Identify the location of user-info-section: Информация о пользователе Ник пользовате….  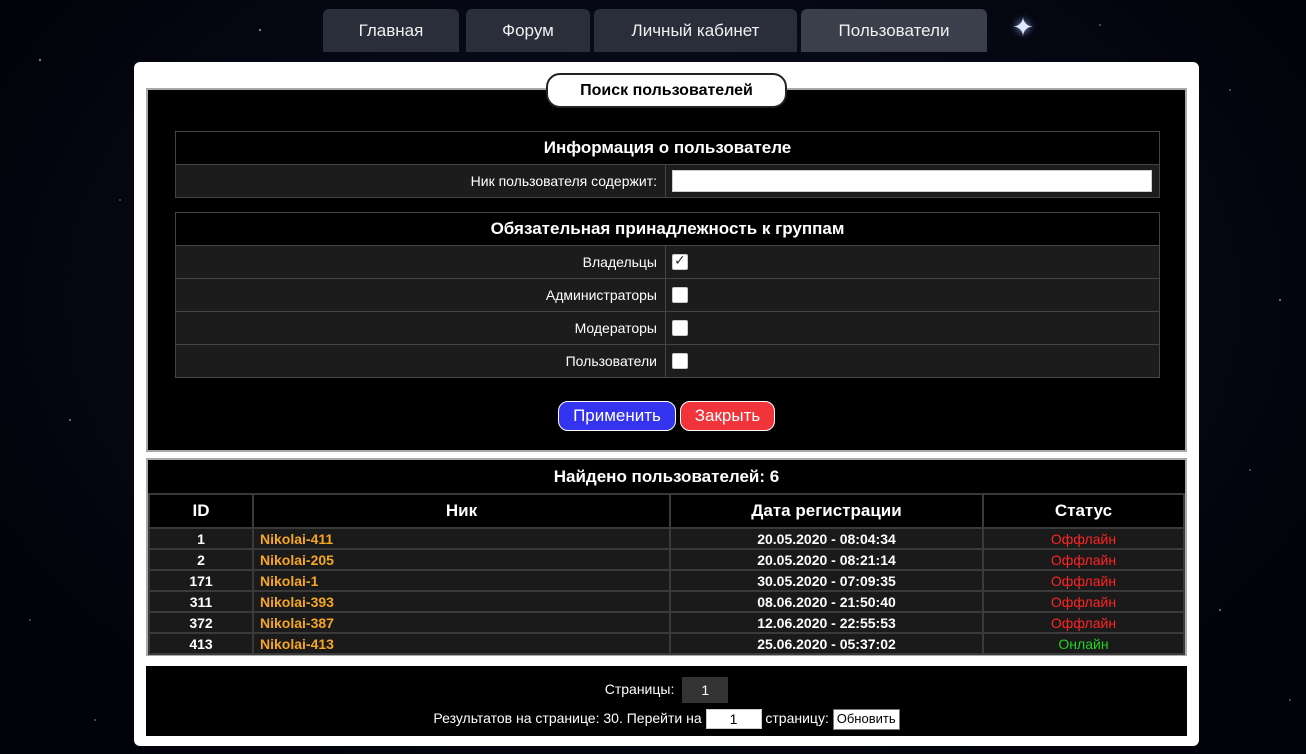
(667, 164).